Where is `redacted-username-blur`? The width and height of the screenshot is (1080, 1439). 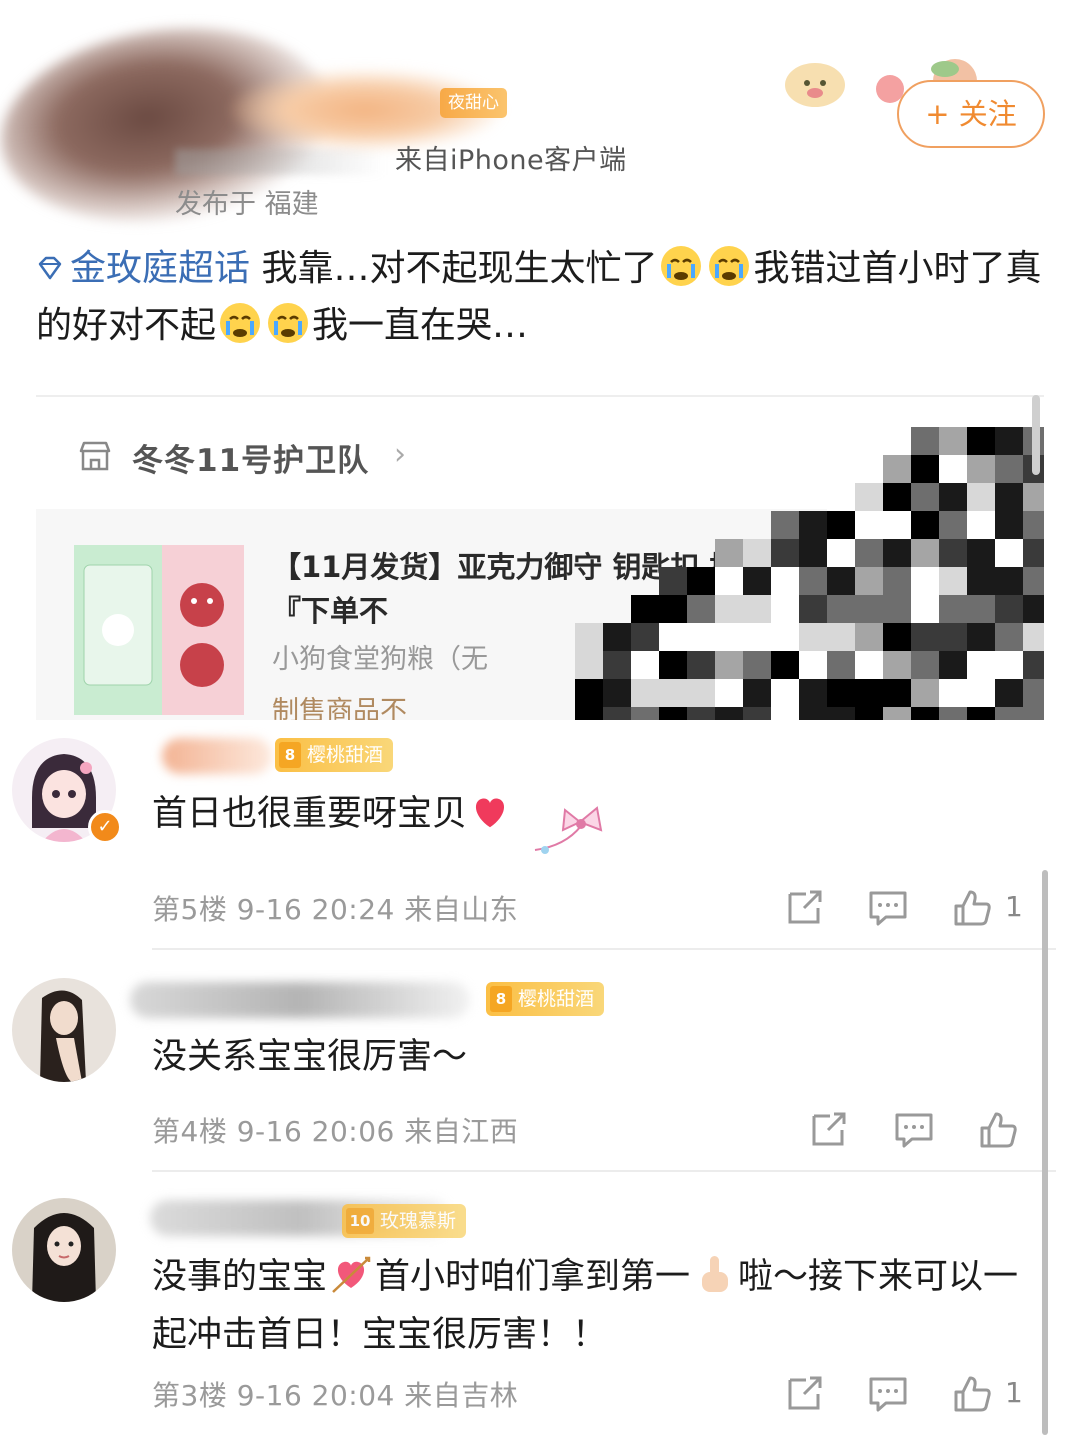 redacted-username-blur is located at coordinates (217, 756).